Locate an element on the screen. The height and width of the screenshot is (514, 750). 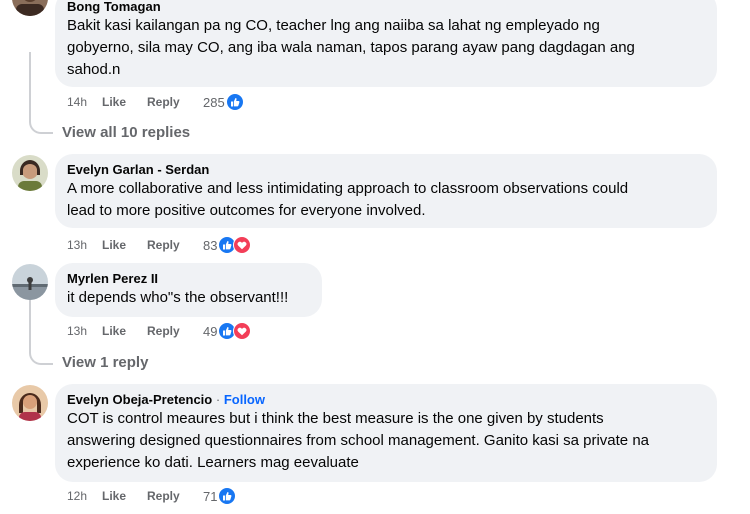
reaction-count: 71 is located at coordinates (210, 496).